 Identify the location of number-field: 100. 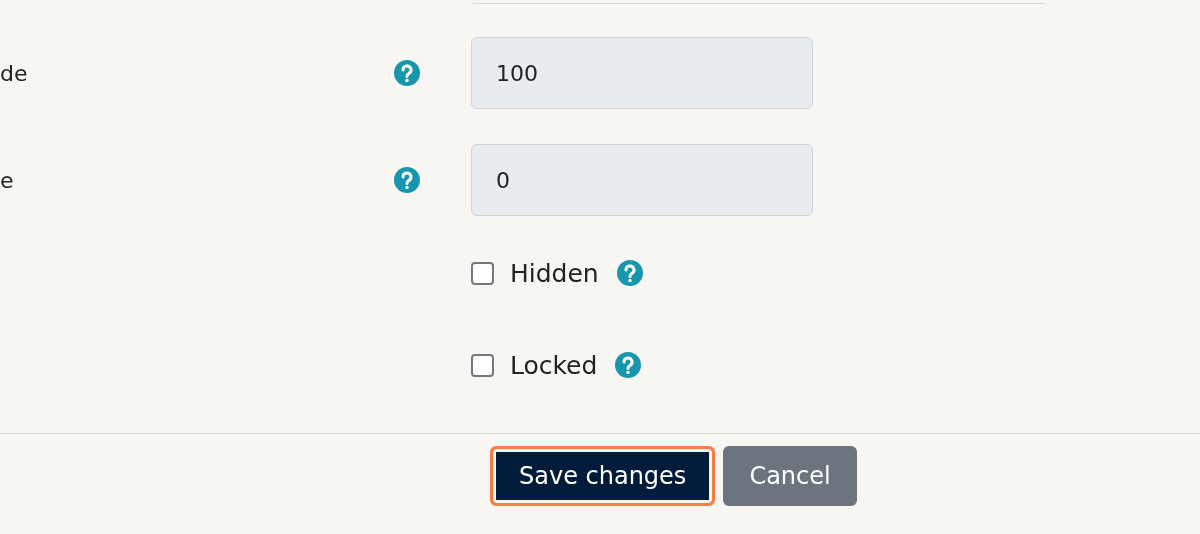
(642, 73).